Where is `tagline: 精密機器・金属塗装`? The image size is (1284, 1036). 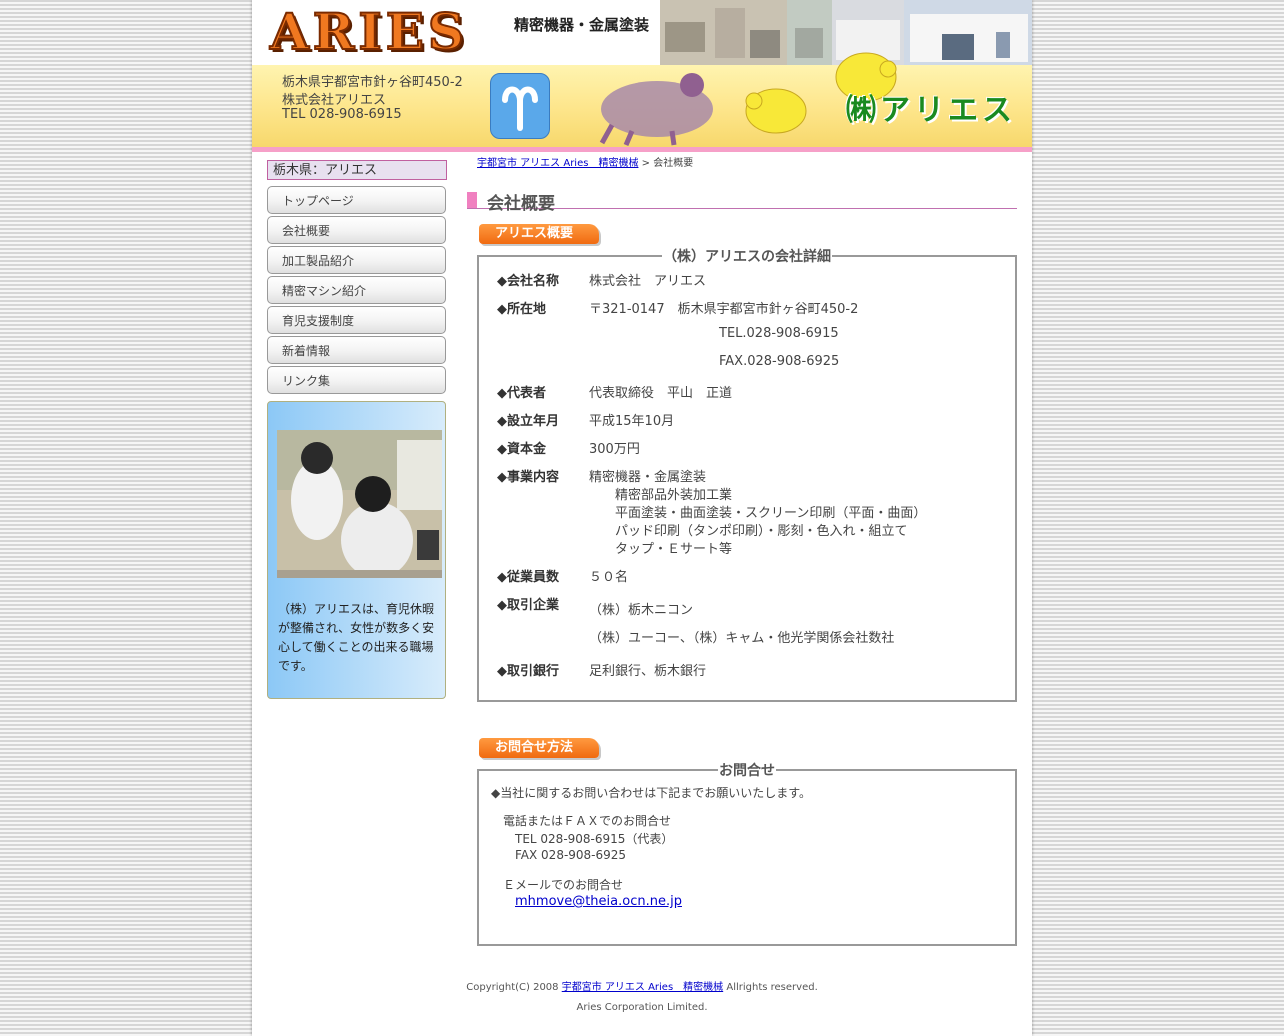 tagline: 精密機器・金属塗装 is located at coordinates (582, 25).